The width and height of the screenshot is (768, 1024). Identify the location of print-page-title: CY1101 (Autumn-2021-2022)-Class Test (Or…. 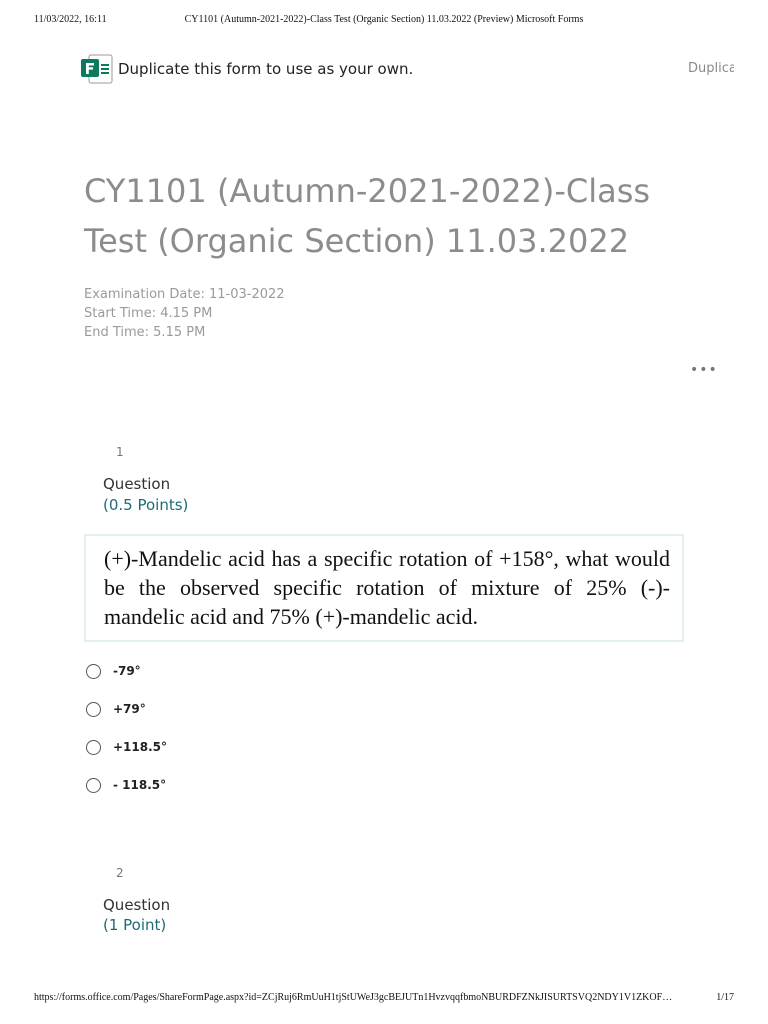
(384, 19).